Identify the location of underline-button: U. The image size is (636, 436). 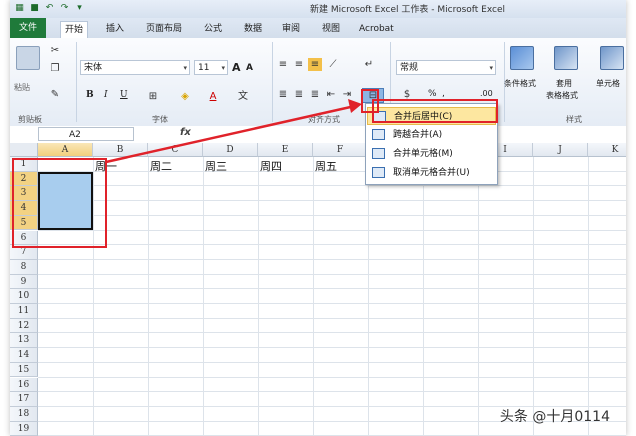
(124, 95).